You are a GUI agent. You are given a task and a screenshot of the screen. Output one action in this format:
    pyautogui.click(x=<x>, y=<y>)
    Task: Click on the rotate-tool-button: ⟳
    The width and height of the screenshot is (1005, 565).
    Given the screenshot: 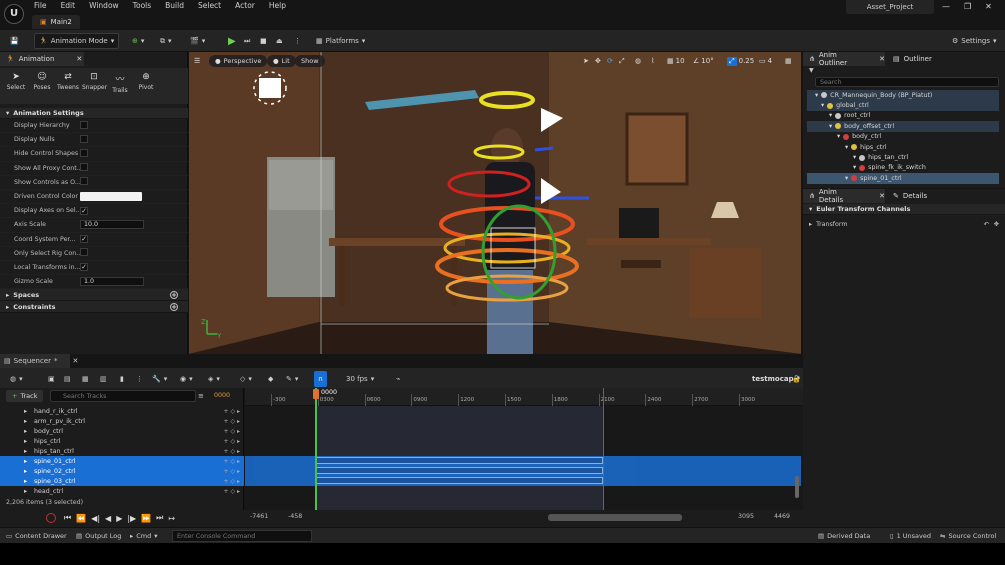 What is the action you would take?
    pyautogui.click(x=610, y=61)
    